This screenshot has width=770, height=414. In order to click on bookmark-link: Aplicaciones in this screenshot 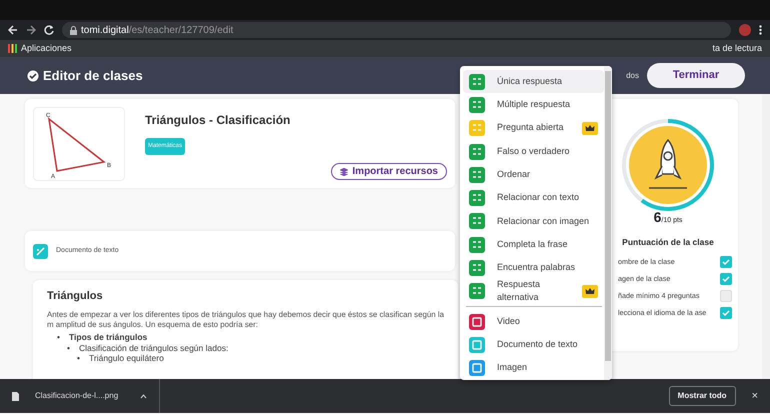, I will do `click(46, 49)`.